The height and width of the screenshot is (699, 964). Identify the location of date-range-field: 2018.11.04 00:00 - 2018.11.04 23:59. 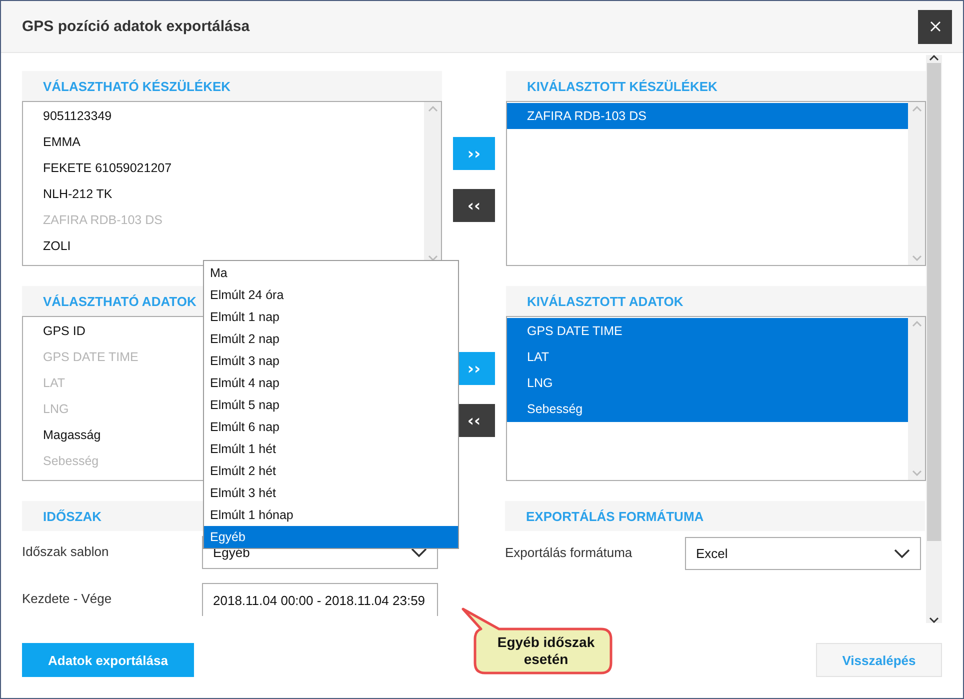
(320, 599).